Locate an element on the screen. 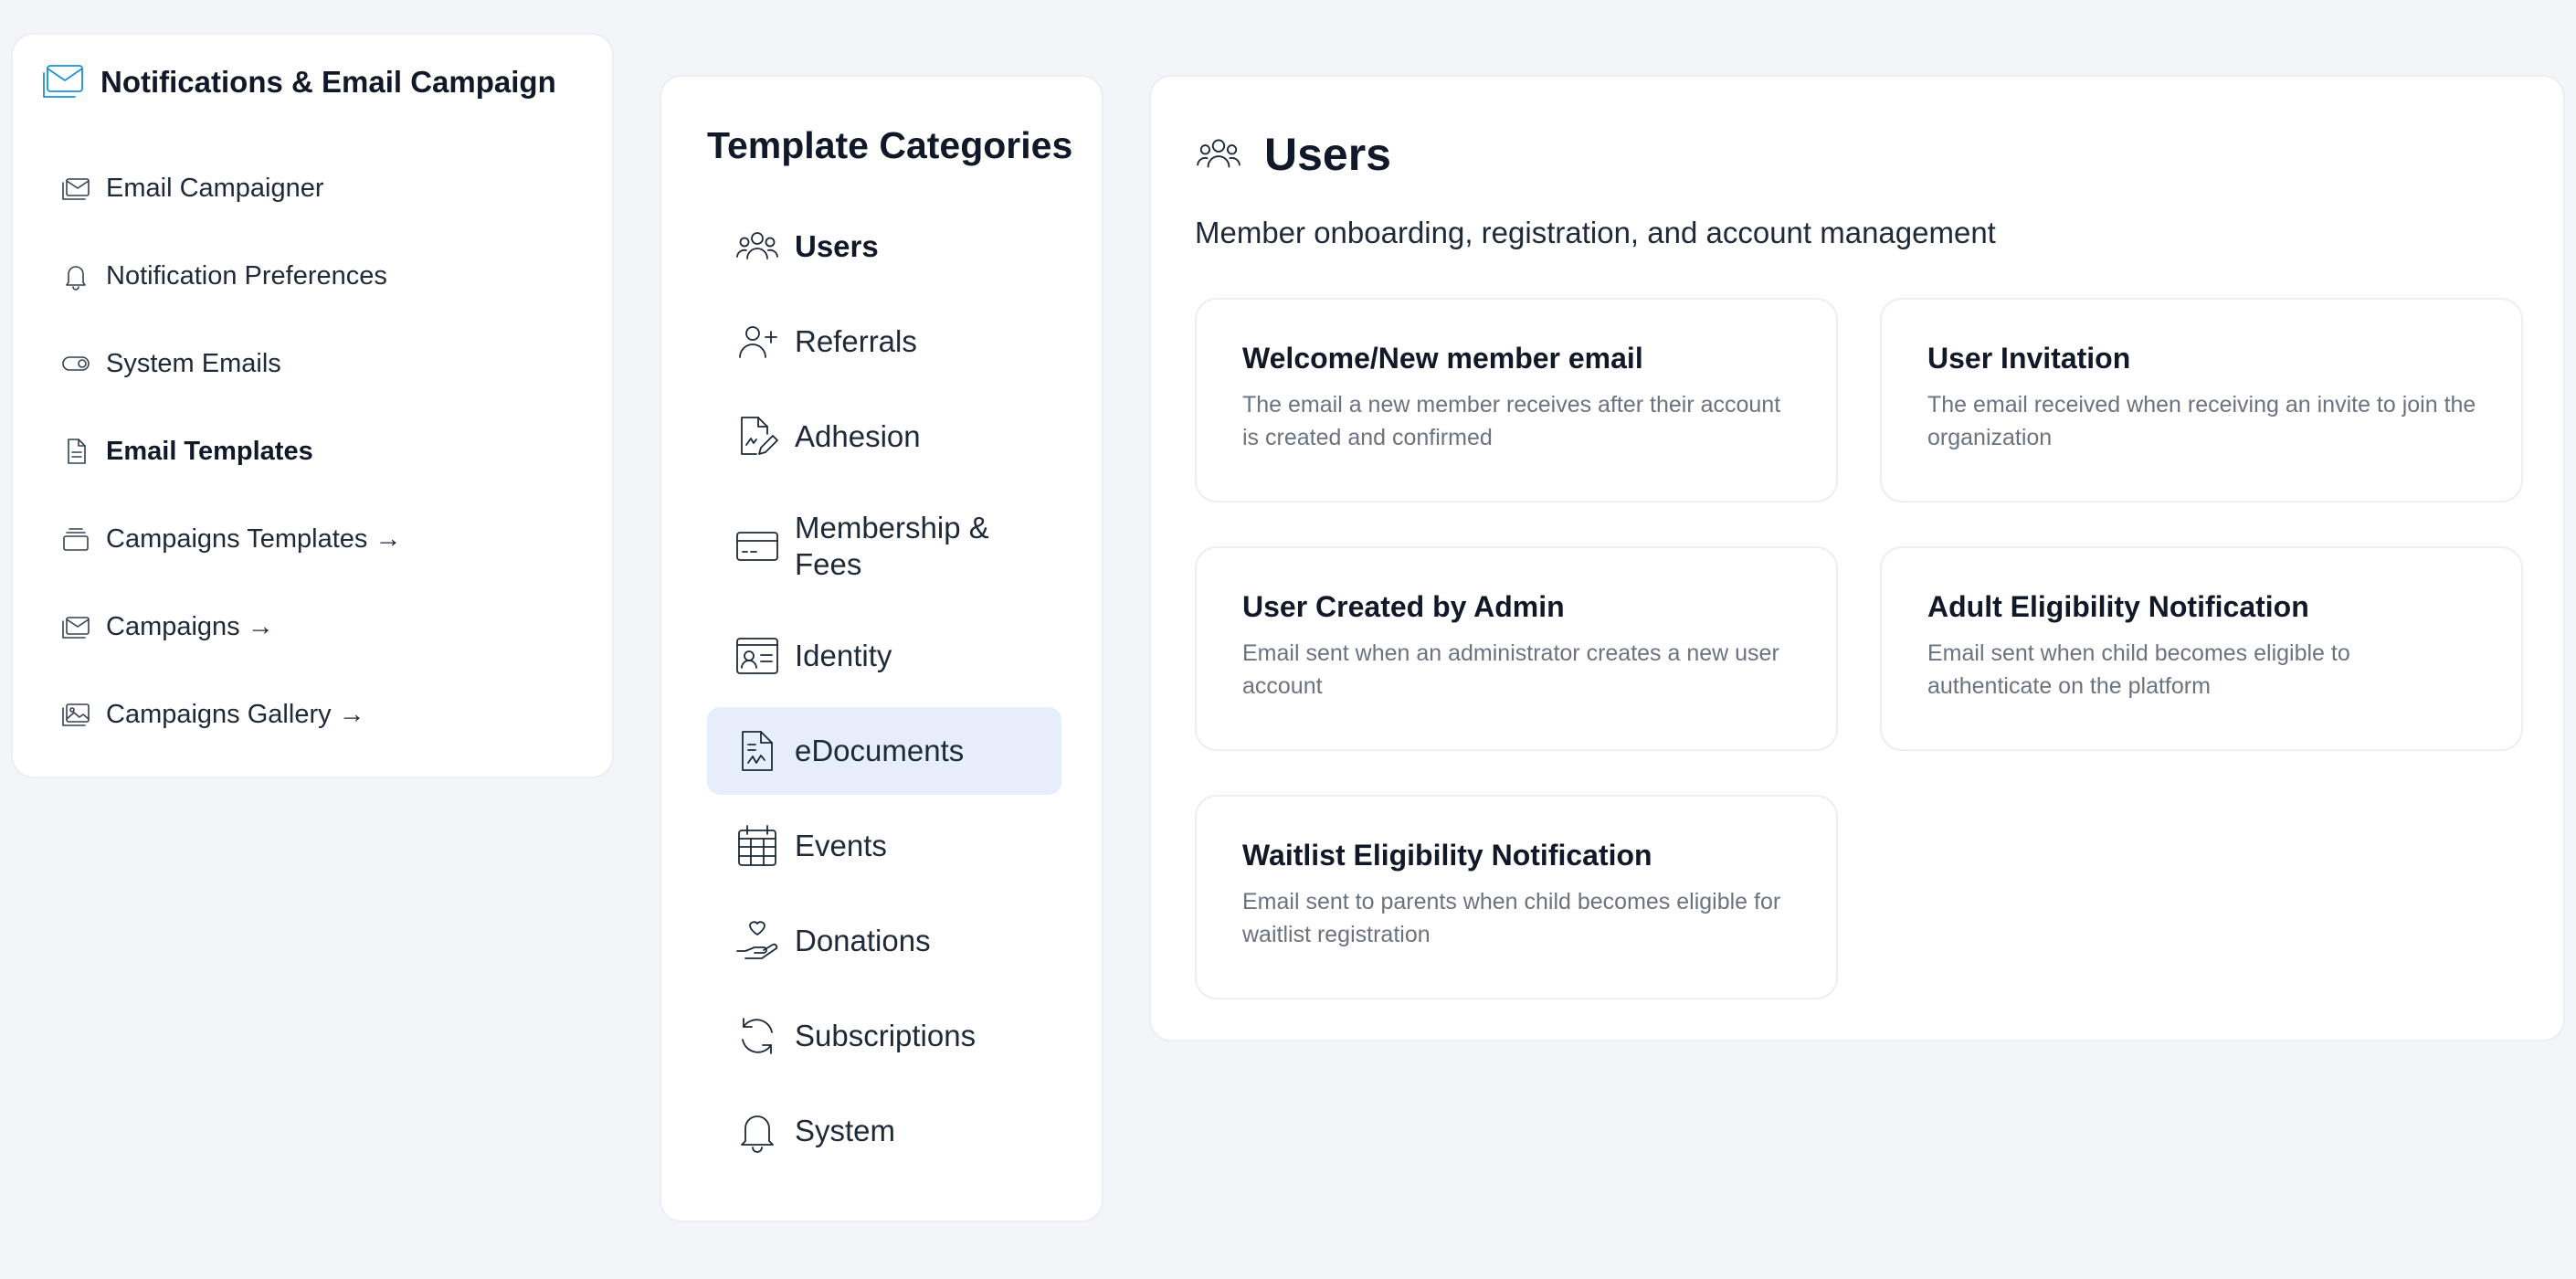  category-label: Events is located at coordinates (841, 846).